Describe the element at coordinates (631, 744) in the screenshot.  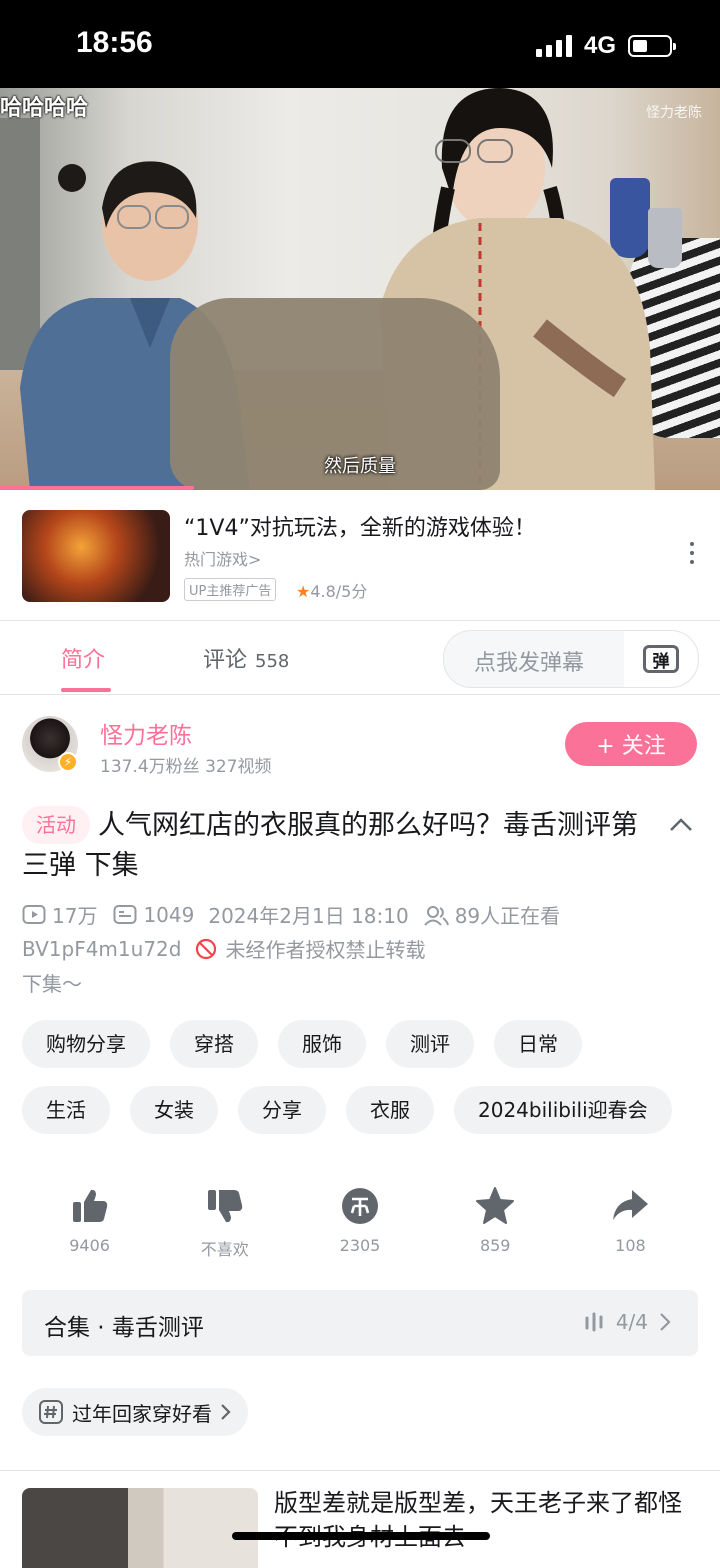
I see `follow-button: + 关注` at that location.